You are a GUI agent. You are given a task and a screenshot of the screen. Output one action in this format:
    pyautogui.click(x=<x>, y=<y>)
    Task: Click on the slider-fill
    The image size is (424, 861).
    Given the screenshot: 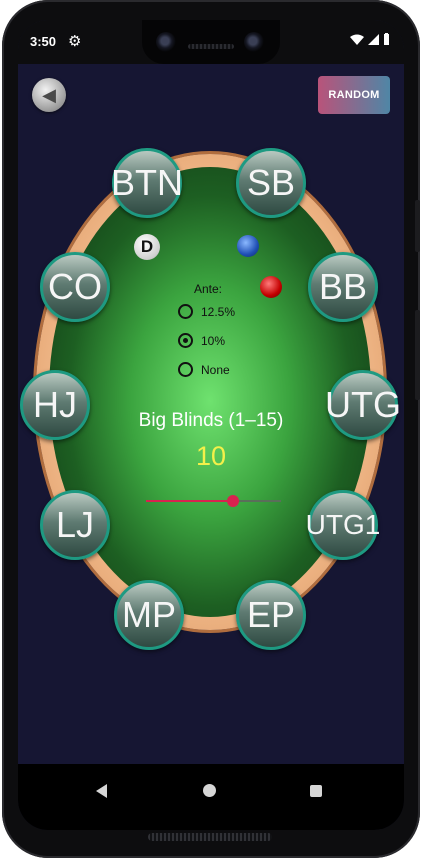 What is the action you would take?
    pyautogui.click(x=189, y=501)
    